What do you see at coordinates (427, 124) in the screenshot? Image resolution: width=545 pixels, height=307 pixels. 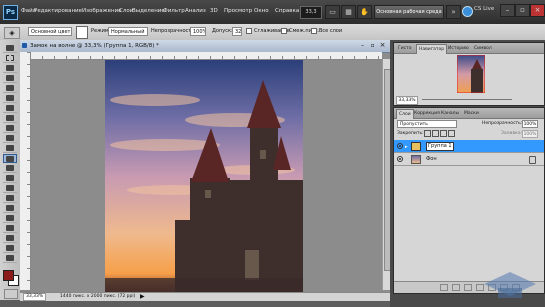 I see `blend-mode-select: Пропустить` at bounding box center [427, 124].